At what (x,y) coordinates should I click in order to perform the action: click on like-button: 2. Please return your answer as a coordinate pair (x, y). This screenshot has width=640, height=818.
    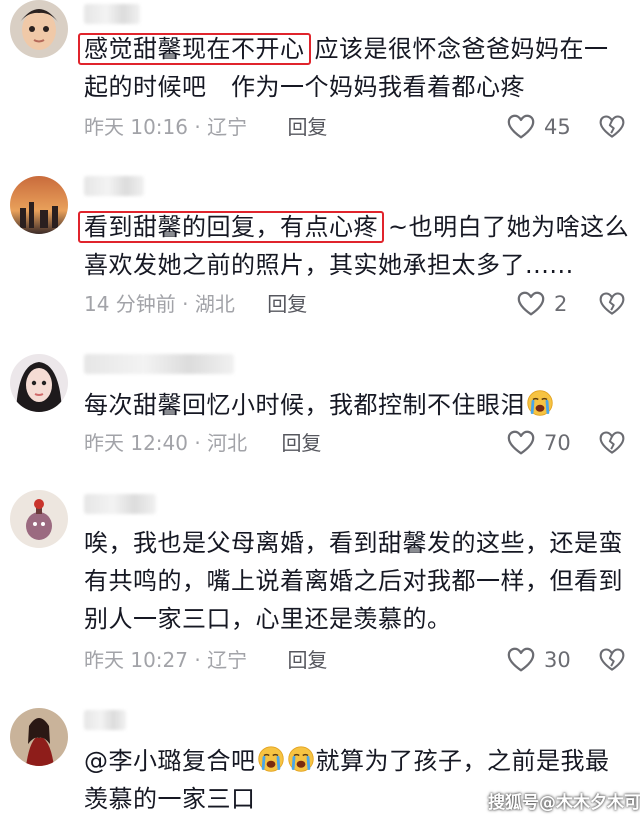
    Looking at the image, I should click on (541, 304).